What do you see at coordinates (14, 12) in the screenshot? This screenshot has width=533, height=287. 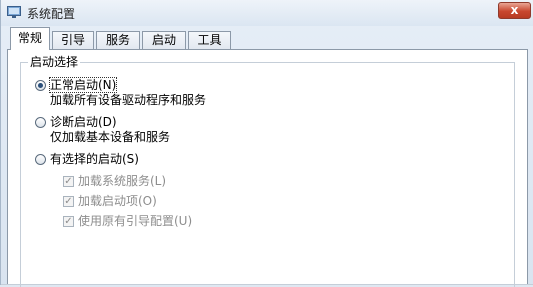 I see `monitor-icon` at bounding box center [14, 12].